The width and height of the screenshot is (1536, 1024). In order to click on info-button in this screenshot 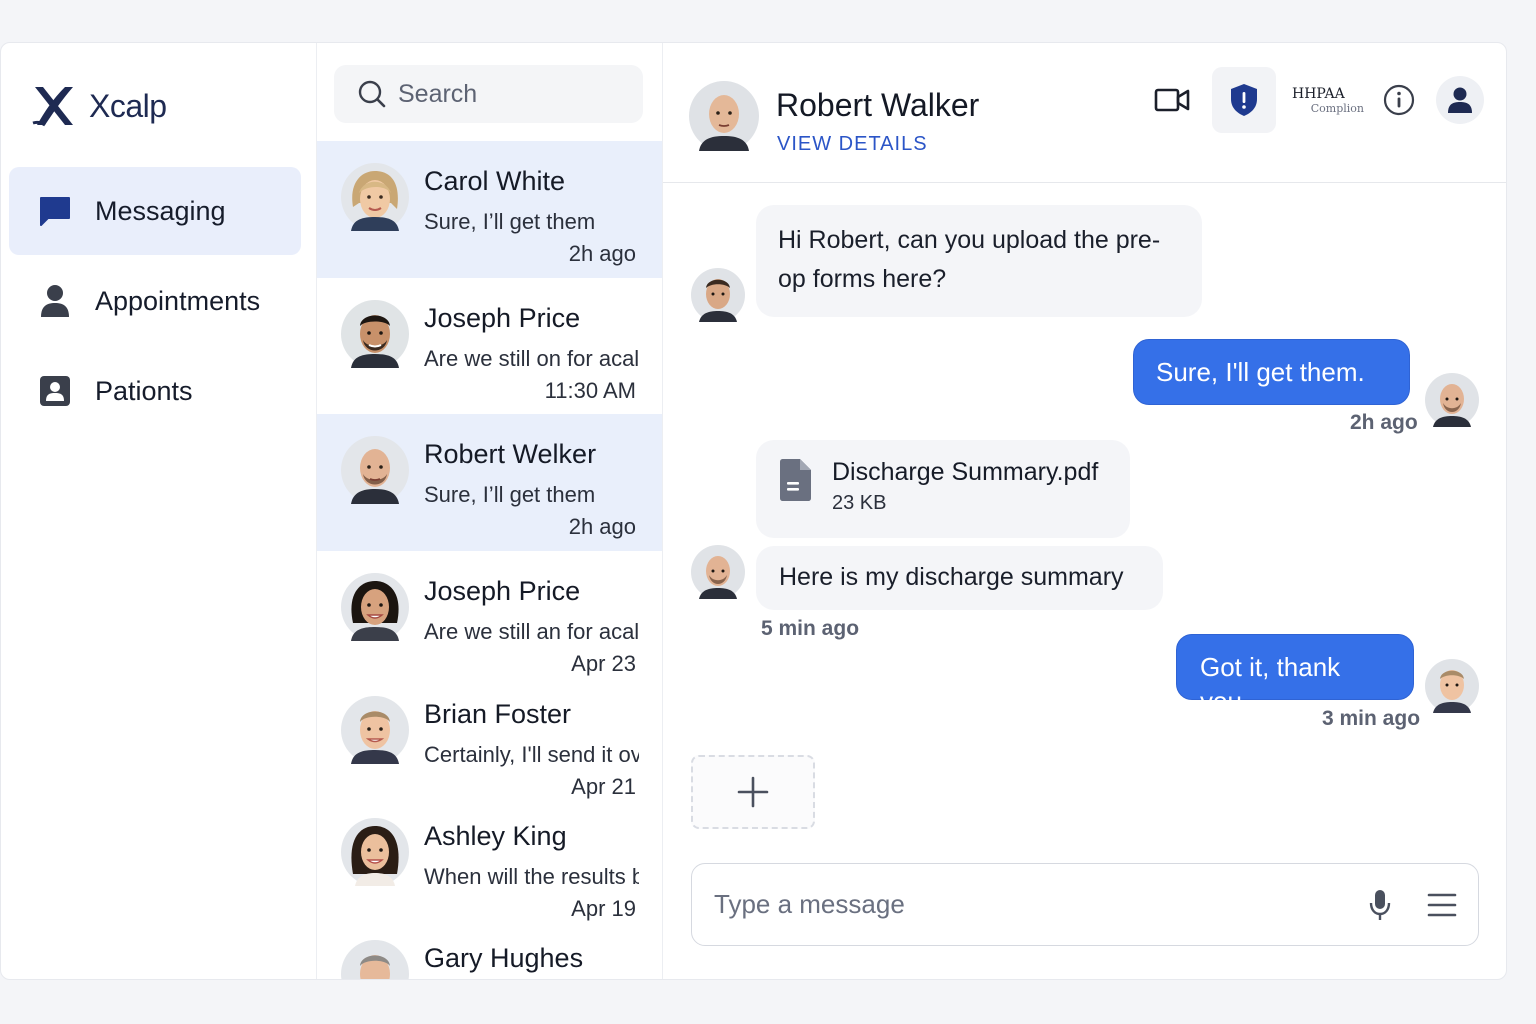, I will do `click(1399, 100)`.